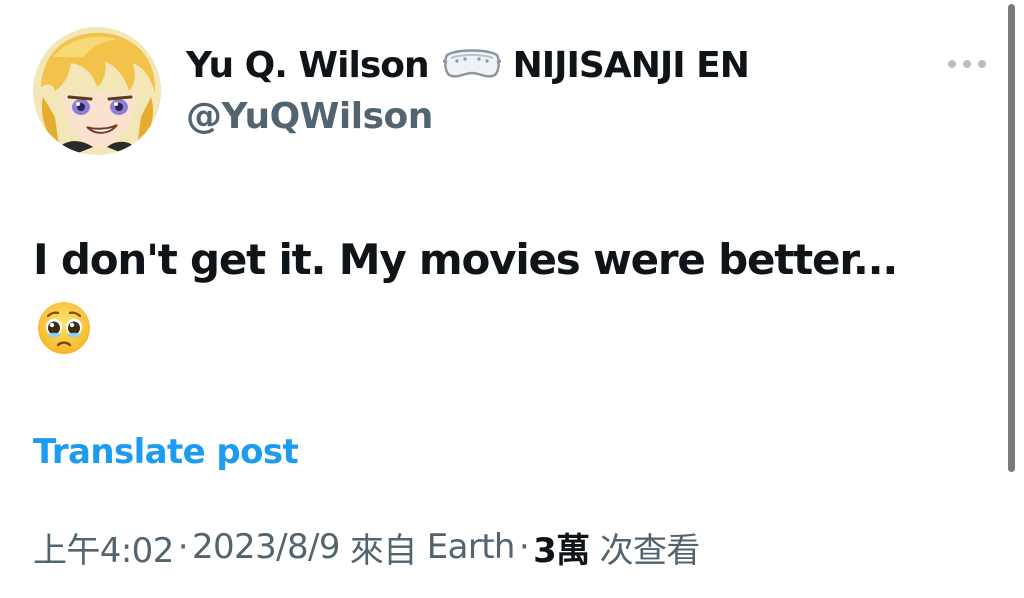  Describe the element at coordinates (471, 65) in the screenshot. I see `lab-goggles-icon` at that location.